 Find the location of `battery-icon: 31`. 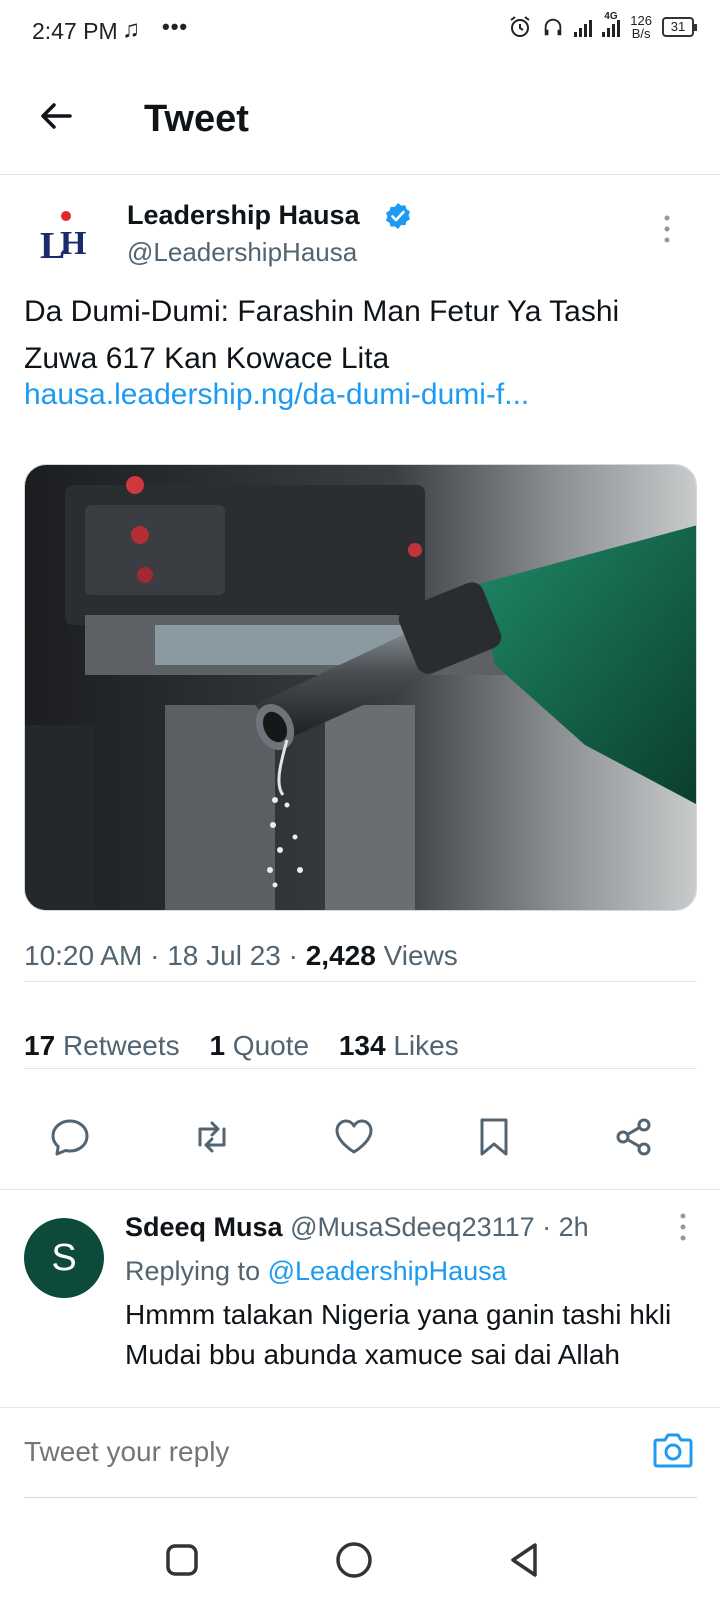

battery-icon: 31 is located at coordinates (679, 27).